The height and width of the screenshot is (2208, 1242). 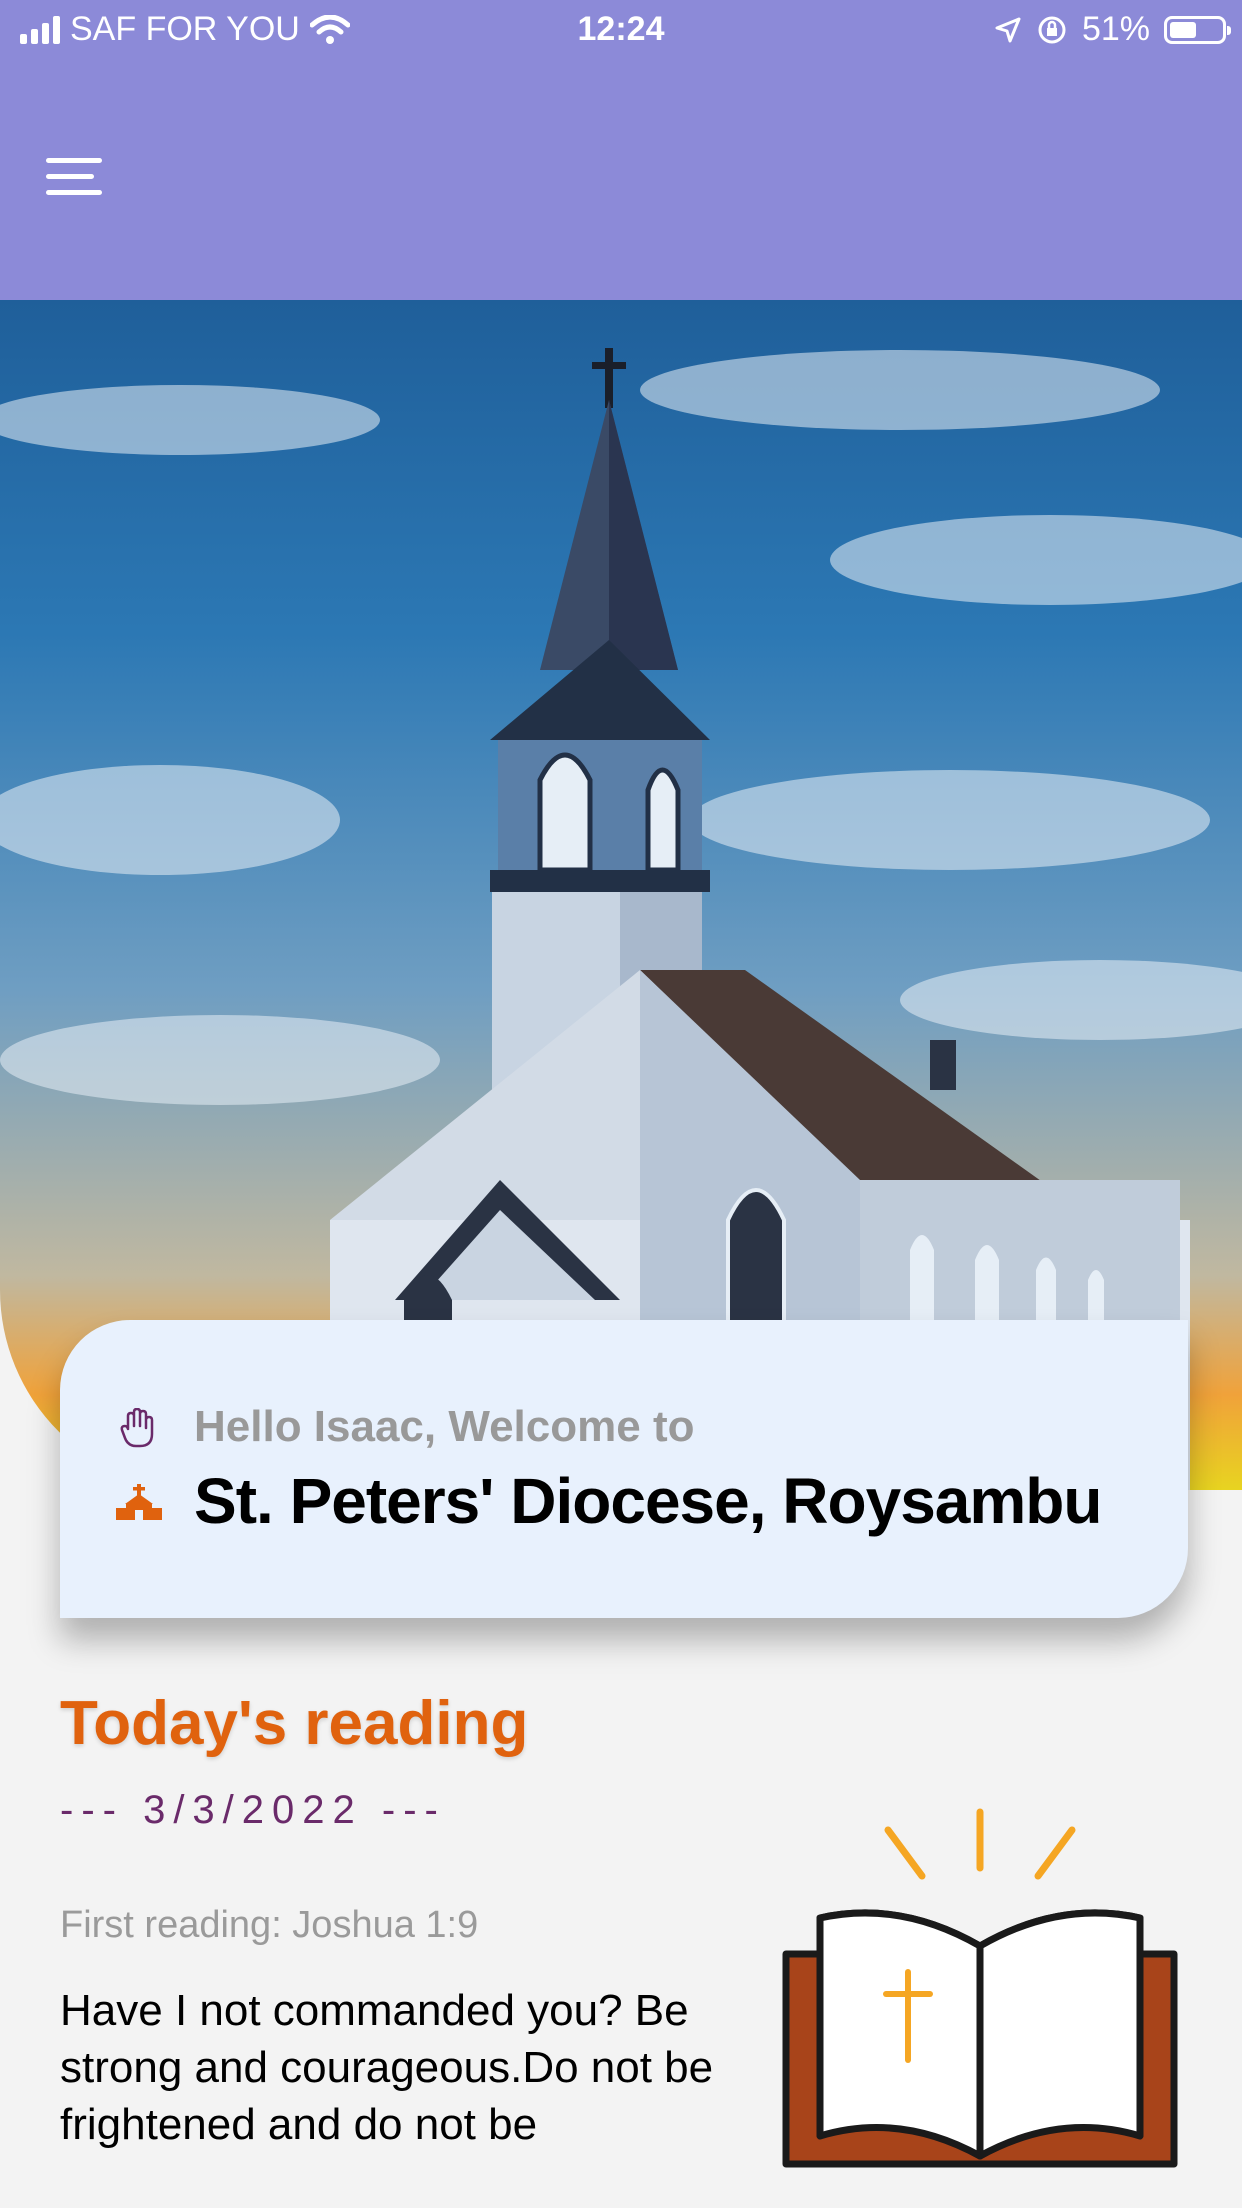 I want to click on status-bar: SAF FOR YOU 12:24 51%, so click(x=621, y=31).